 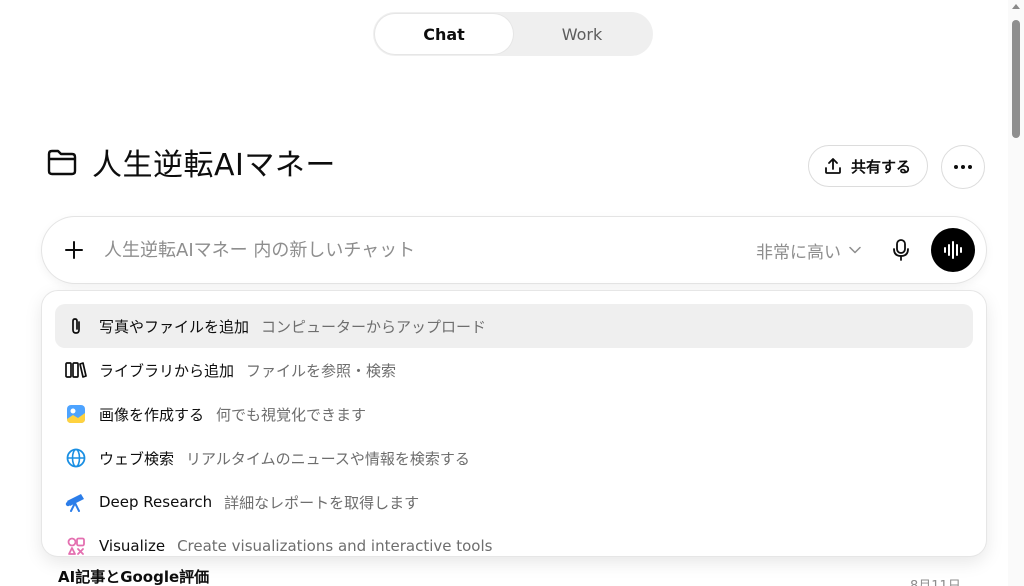 I want to click on image-icon, so click(x=76, y=414).